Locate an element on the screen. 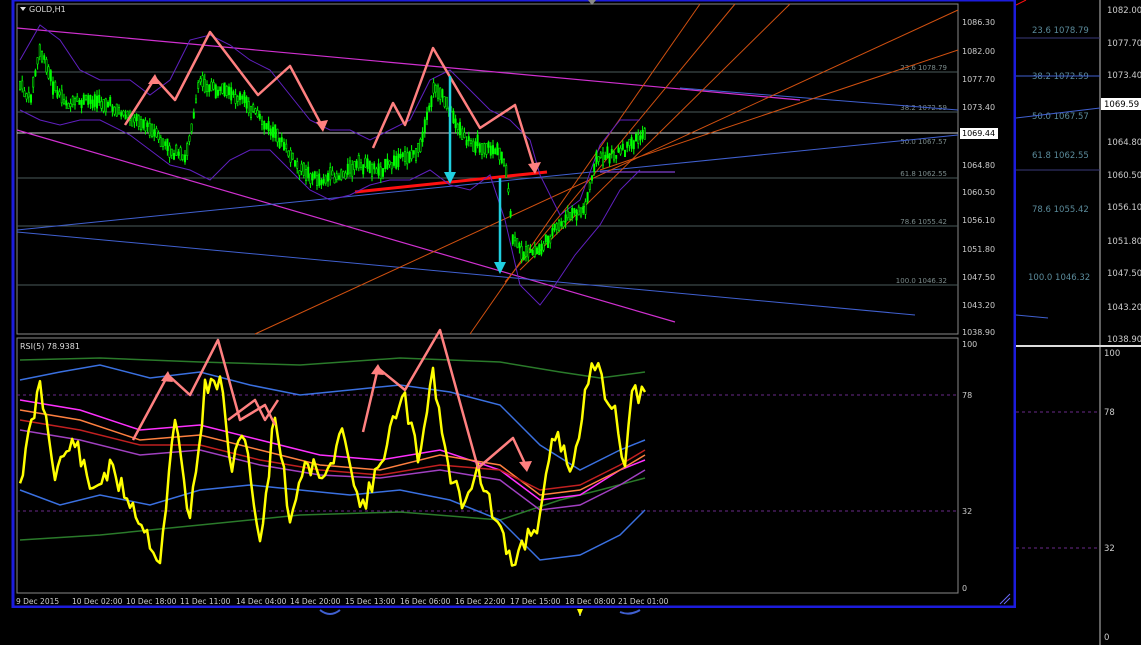  bottom-bar is located at coordinates (508, 626).